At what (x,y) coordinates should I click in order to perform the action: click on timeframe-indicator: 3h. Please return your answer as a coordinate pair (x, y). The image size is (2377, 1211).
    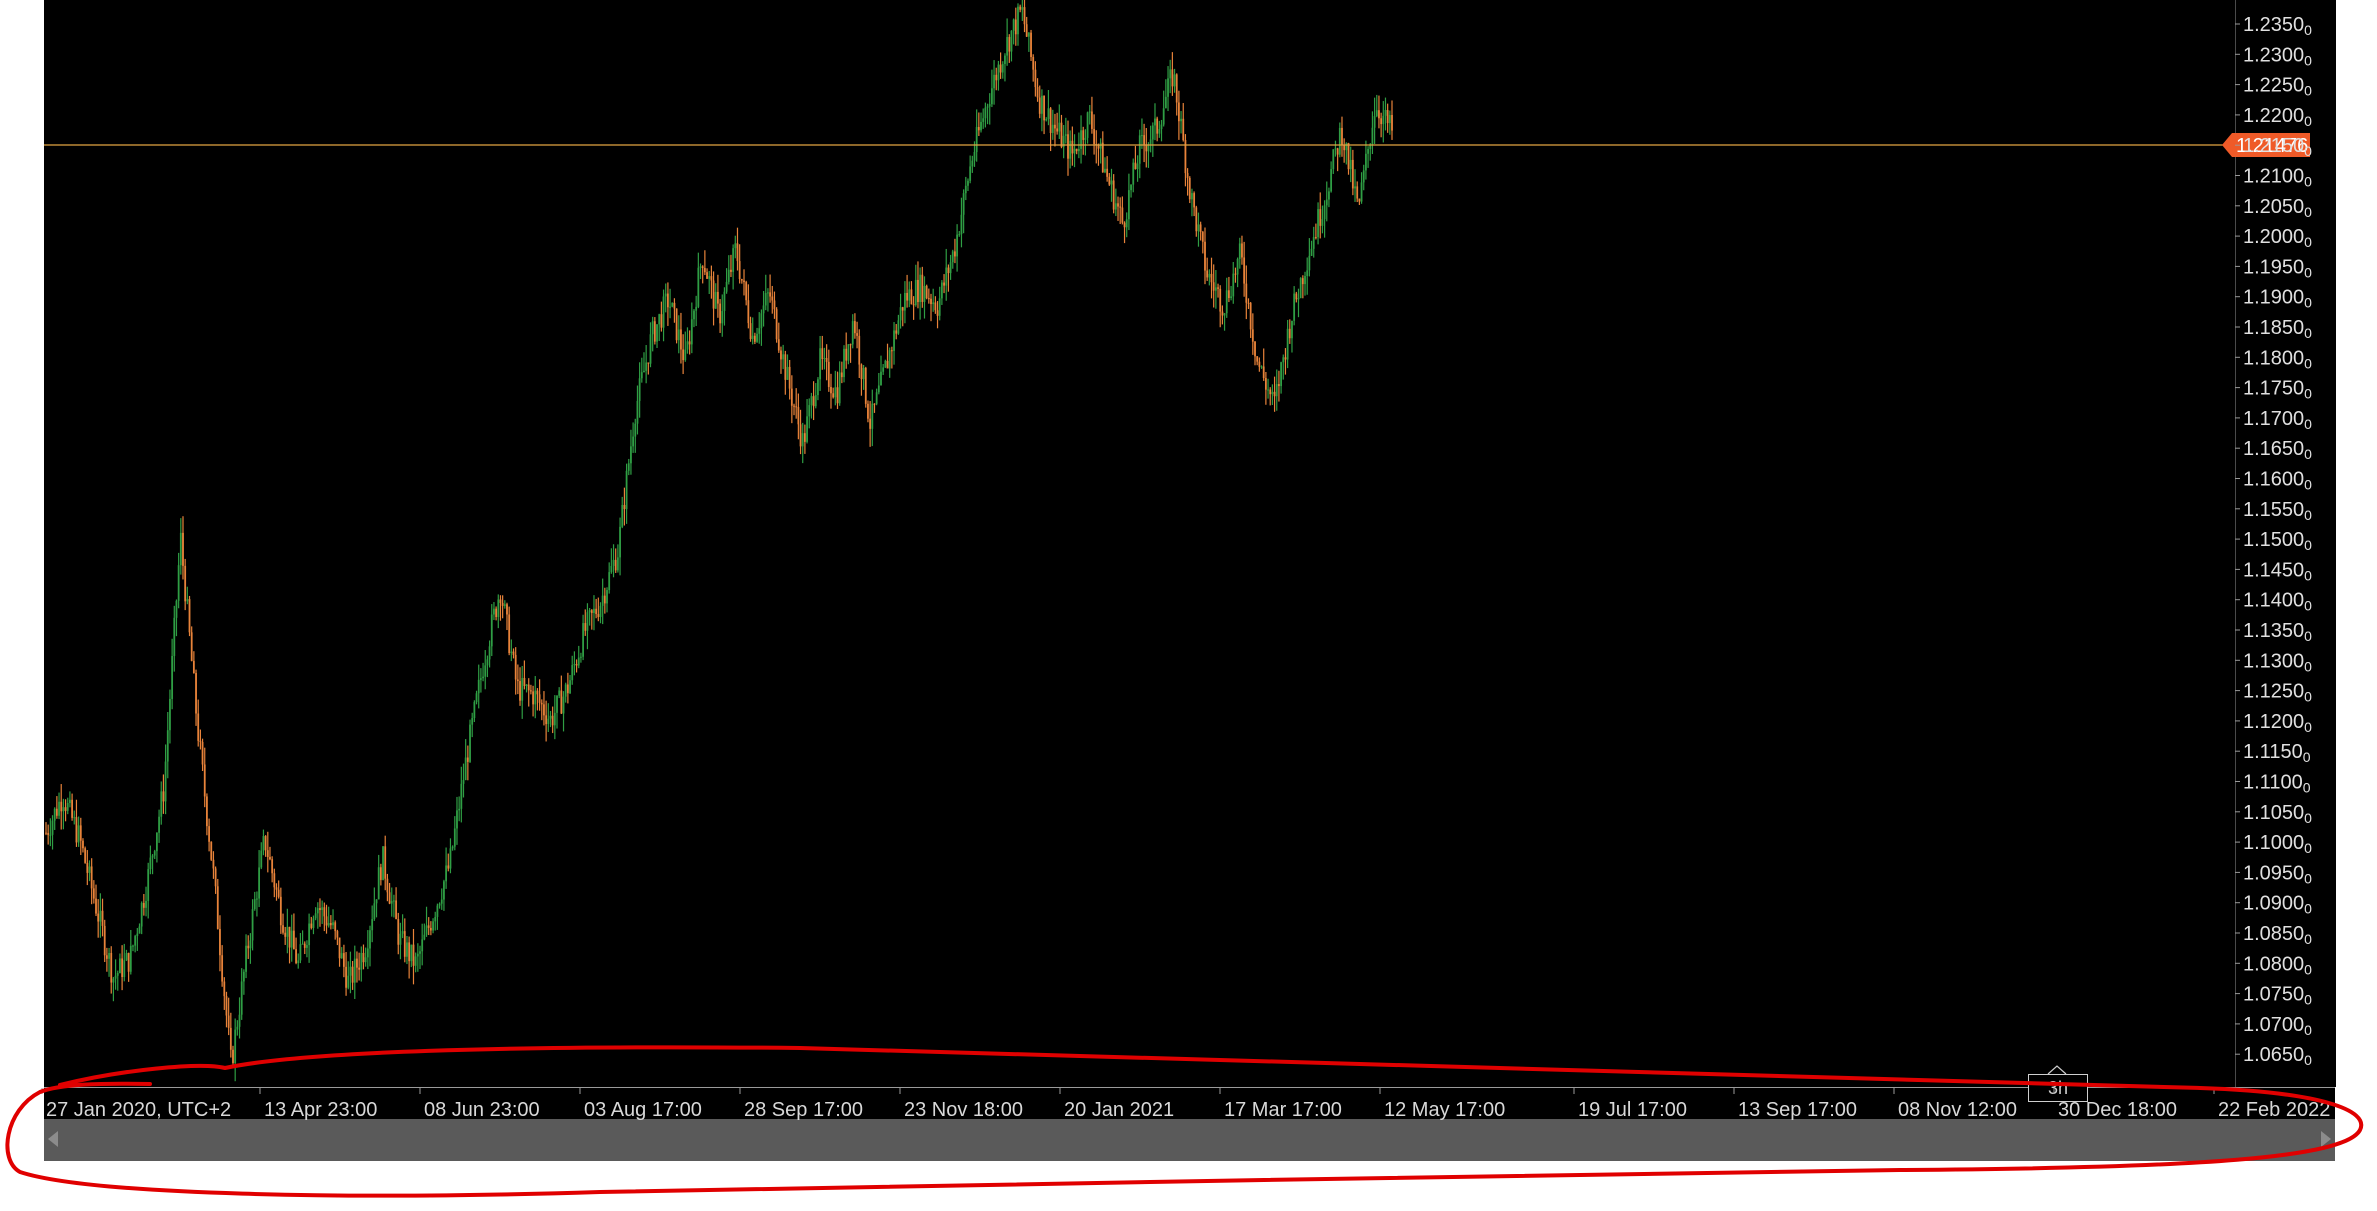
    Looking at the image, I should click on (2058, 1088).